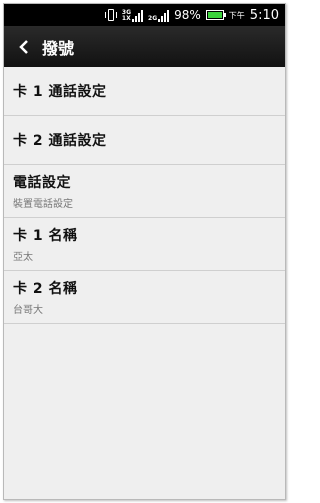  Describe the element at coordinates (58, 48) in the screenshot. I see `page-title: 撥號` at that location.